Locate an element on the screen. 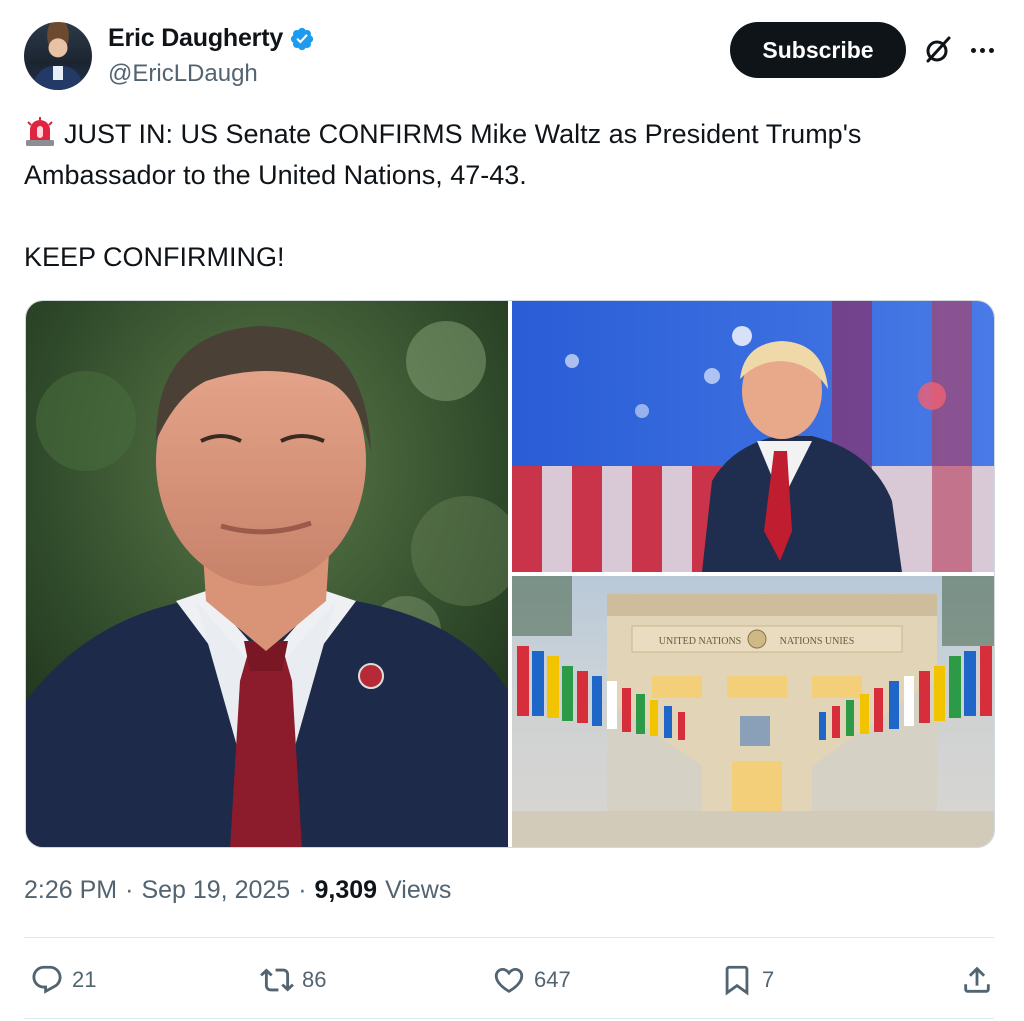 The width and height of the screenshot is (1024, 1021). tweet-date: Sep 19, 2025 is located at coordinates (215, 890).